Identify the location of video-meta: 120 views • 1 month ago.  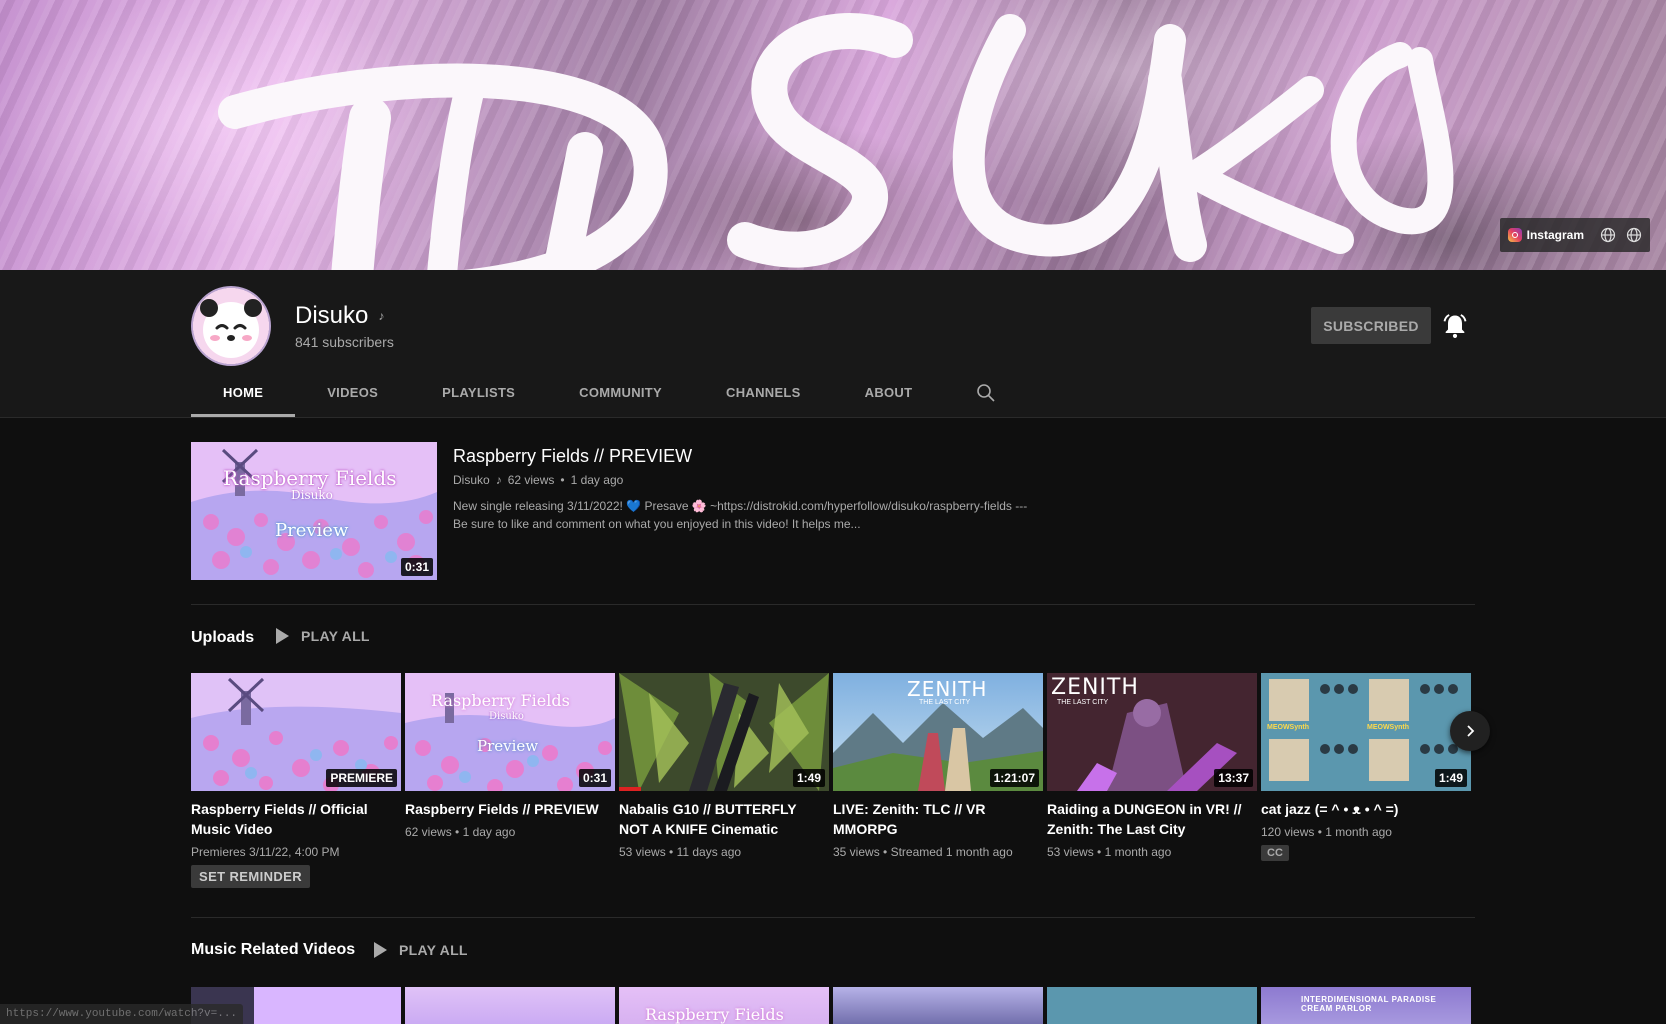
(1326, 832).